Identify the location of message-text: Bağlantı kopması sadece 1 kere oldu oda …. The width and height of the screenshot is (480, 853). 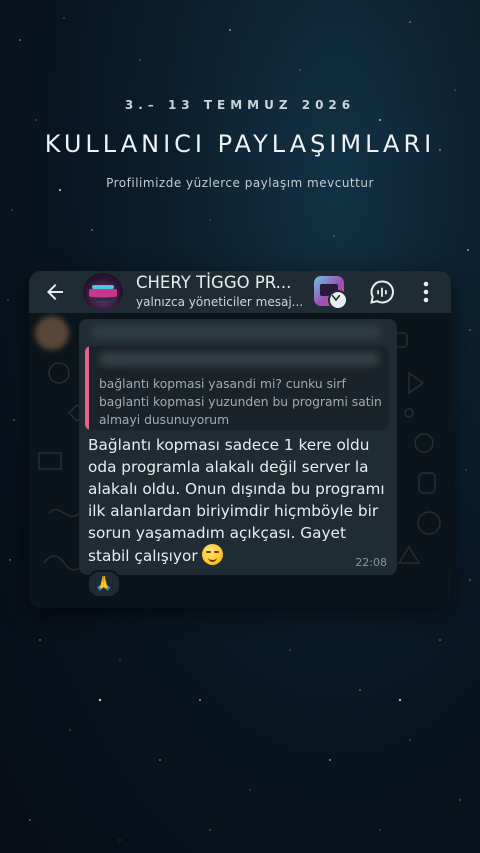
(238, 500).